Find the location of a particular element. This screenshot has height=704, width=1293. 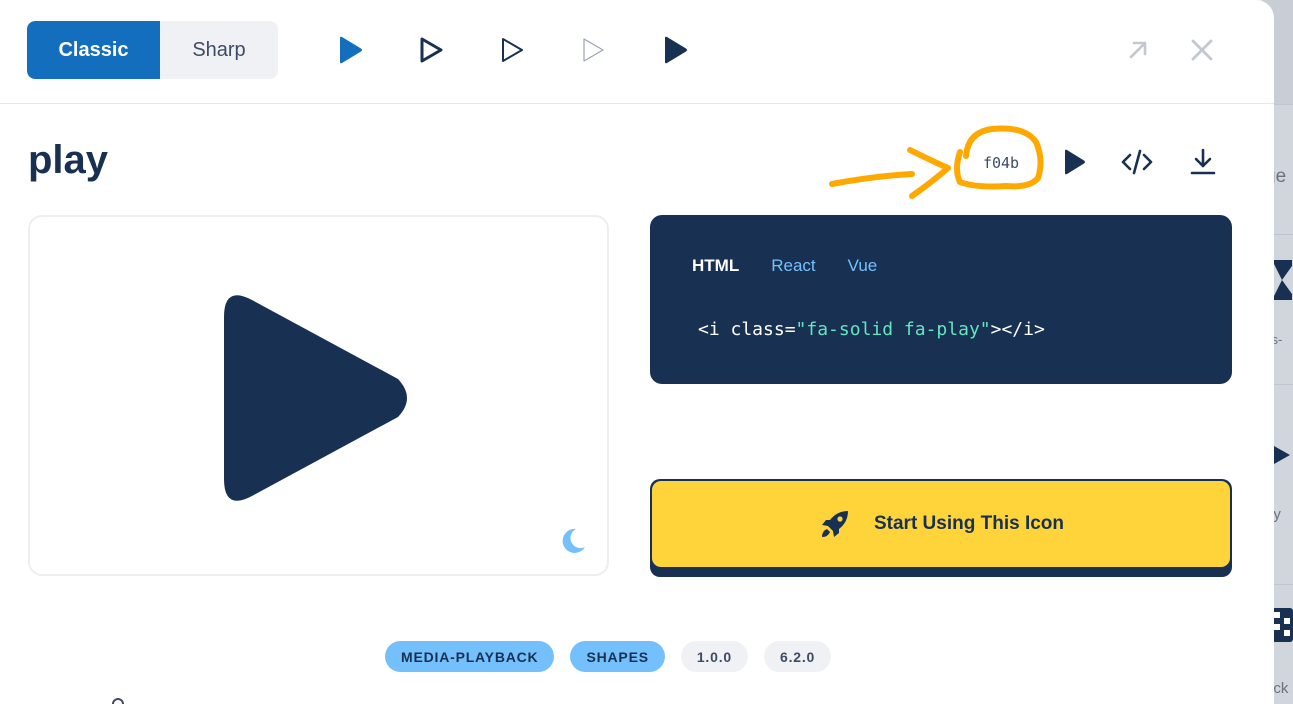

moon-icon is located at coordinates (573, 541).